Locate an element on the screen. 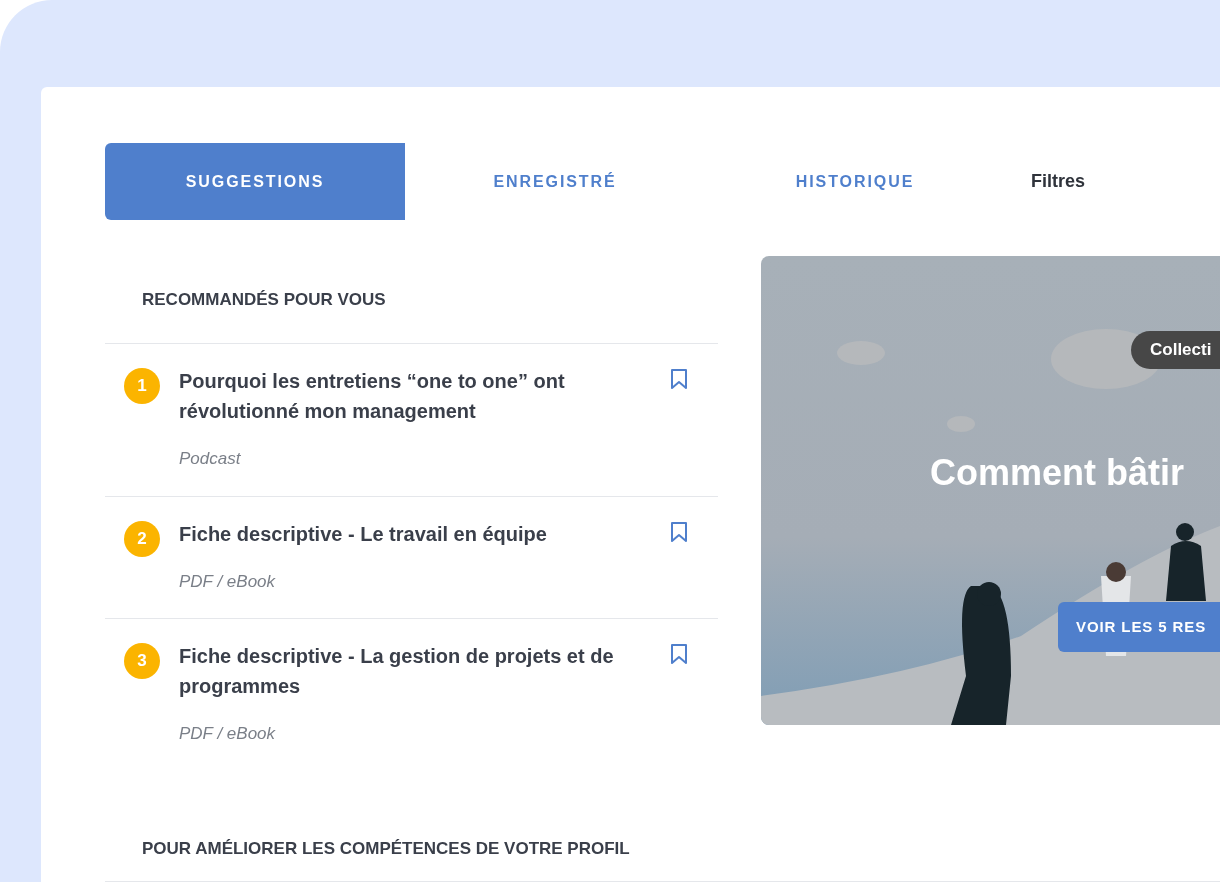  view-resources-button: VOIR LES 5 RES is located at coordinates (1139, 627).